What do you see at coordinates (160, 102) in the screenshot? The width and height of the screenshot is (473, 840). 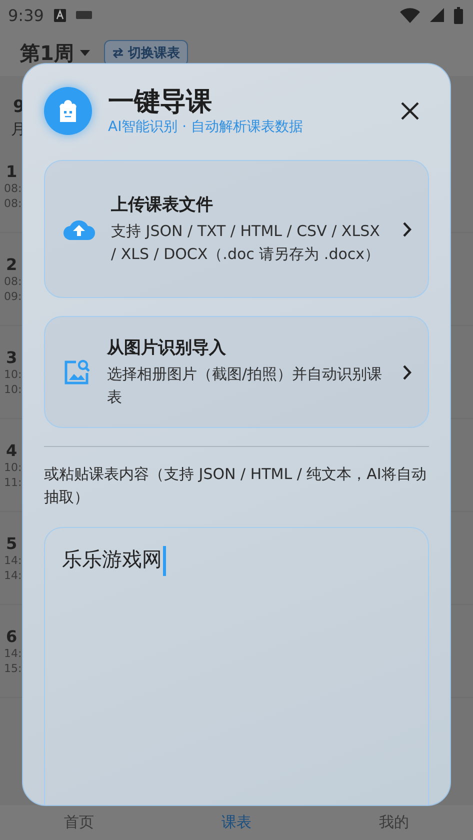 I see `dialog-title: 一键导课` at bounding box center [160, 102].